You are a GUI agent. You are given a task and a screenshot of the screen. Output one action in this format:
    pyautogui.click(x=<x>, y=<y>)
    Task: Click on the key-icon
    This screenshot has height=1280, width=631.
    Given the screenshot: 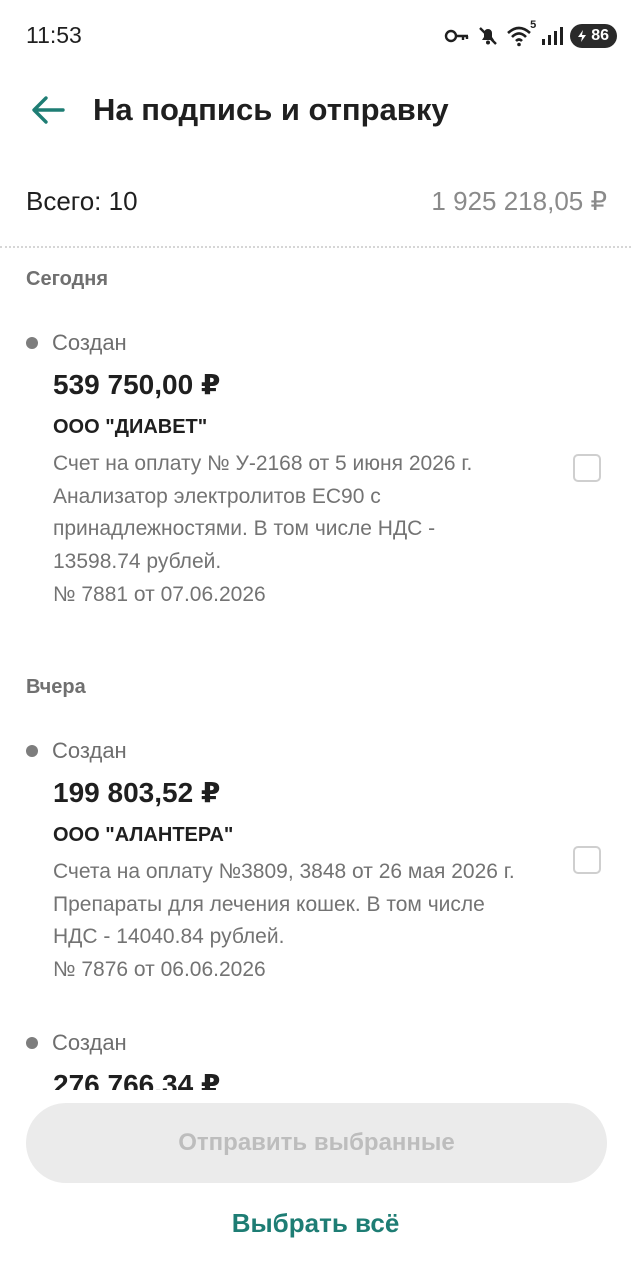 What is the action you would take?
    pyautogui.click(x=457, y=36)
    